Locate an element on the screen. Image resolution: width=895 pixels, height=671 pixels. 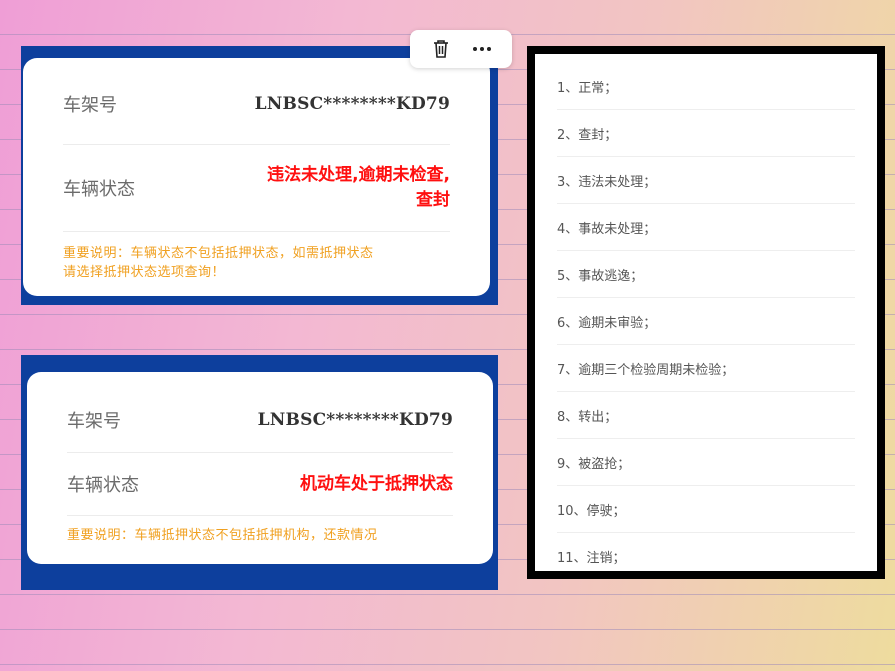
status-value-line1: 违法未处理,逾期未检查, is located at coordinates (358, 175).